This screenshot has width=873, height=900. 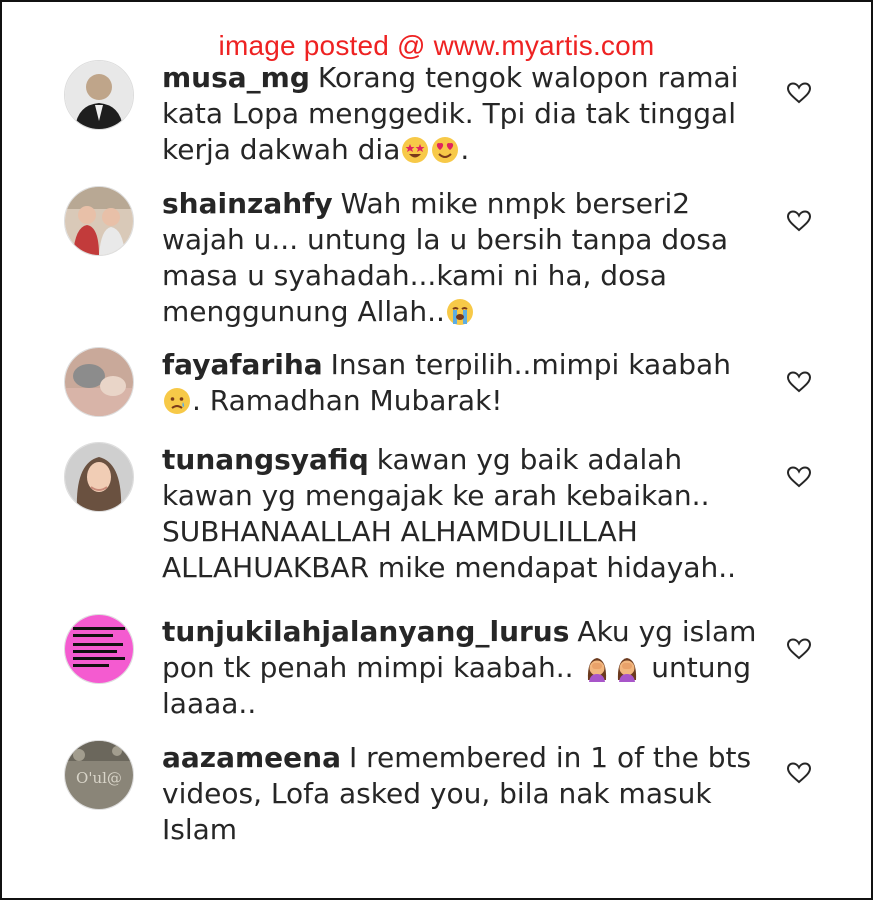 What do you see at coordinates (530, 364) in the screenshot?
I see `comment-body: Insan terpilih..mimpi kaabah` at bounding box center [530, 364].